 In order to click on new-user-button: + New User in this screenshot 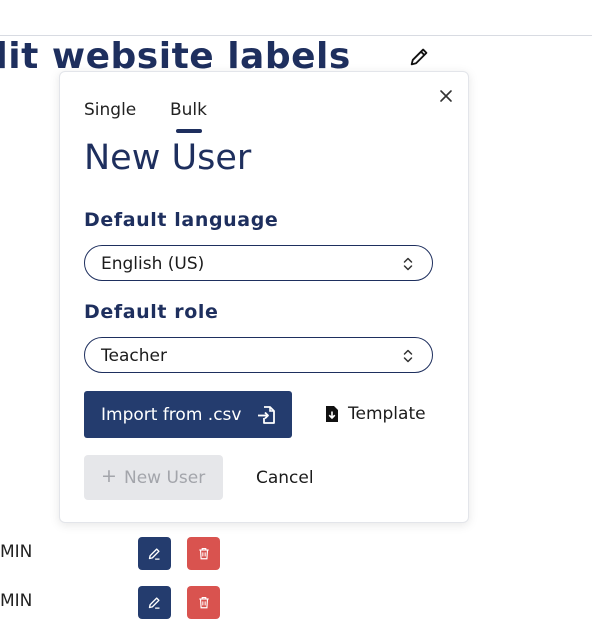, I will do `click(153, 477)`.